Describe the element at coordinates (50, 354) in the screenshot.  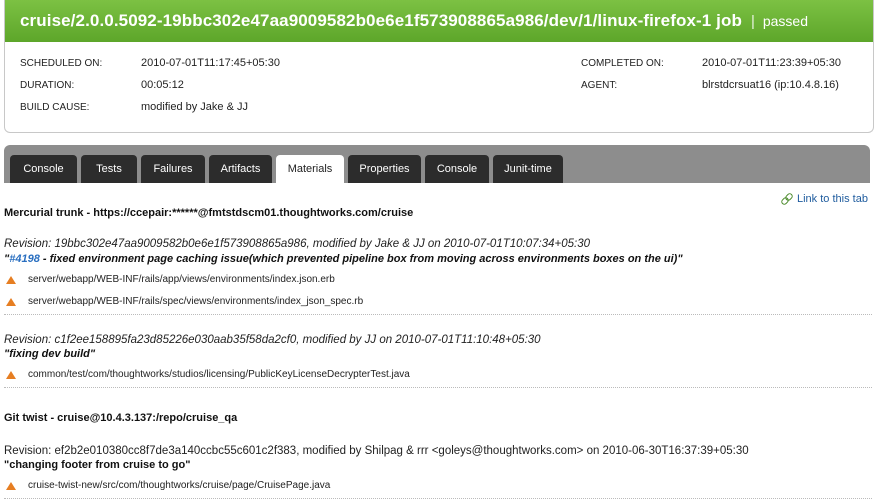
I see `revision-comment: "fixing dev build"` at that location.